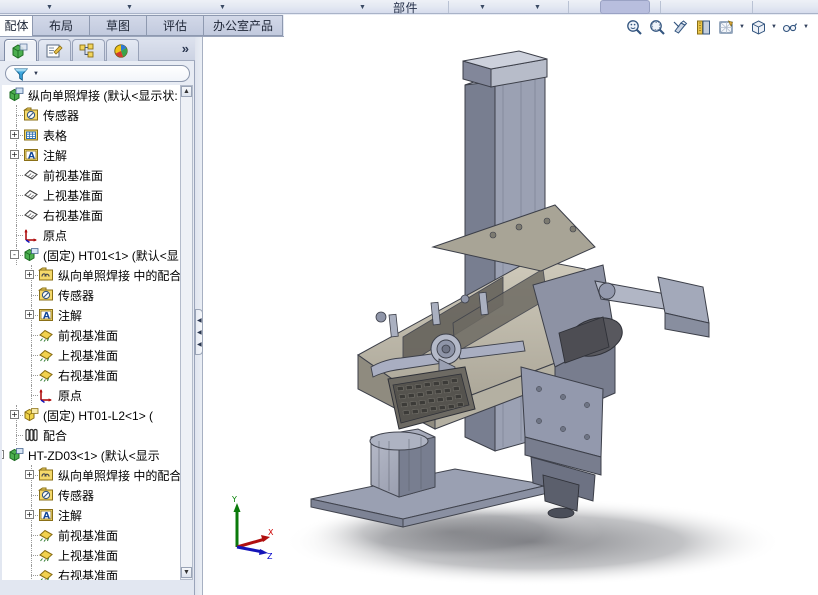  What do you see at coordinates (76, 495) in the screenshot?
I see `tree-item-label: 传感器` at bounding box center [76, 495].